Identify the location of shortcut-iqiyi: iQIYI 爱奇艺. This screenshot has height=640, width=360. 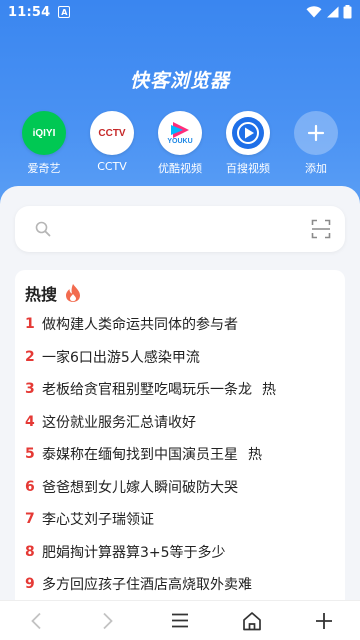
(44, 143).